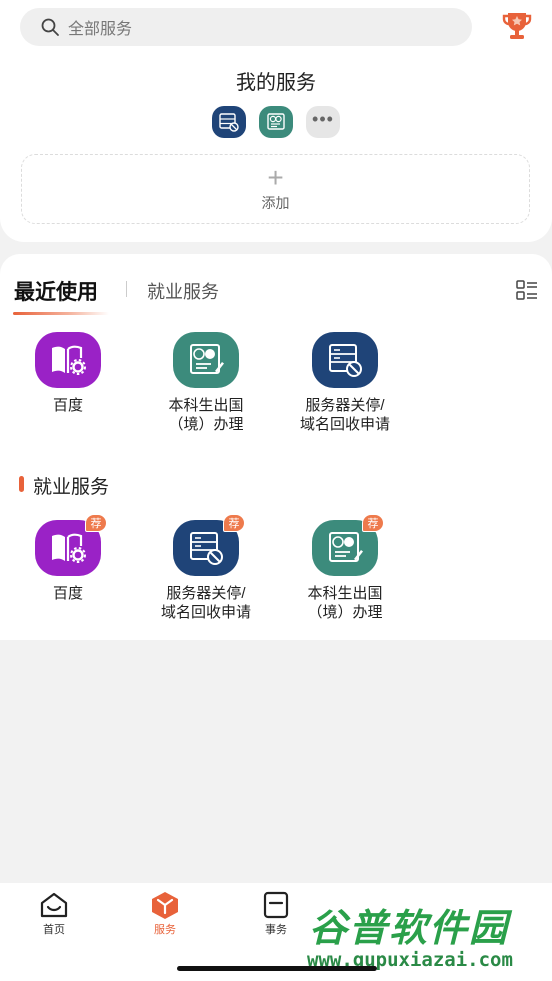 The height and width of the screenshot is (981, 552). I want to click on recent-label: 服务器关停/ 域名回收申请, so click(344, 415).